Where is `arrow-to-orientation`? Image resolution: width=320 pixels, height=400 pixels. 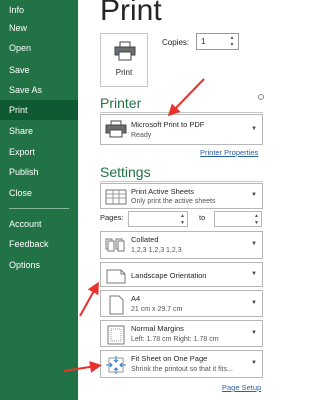 arrow-to-orientation is located at coordinates (89, 299).